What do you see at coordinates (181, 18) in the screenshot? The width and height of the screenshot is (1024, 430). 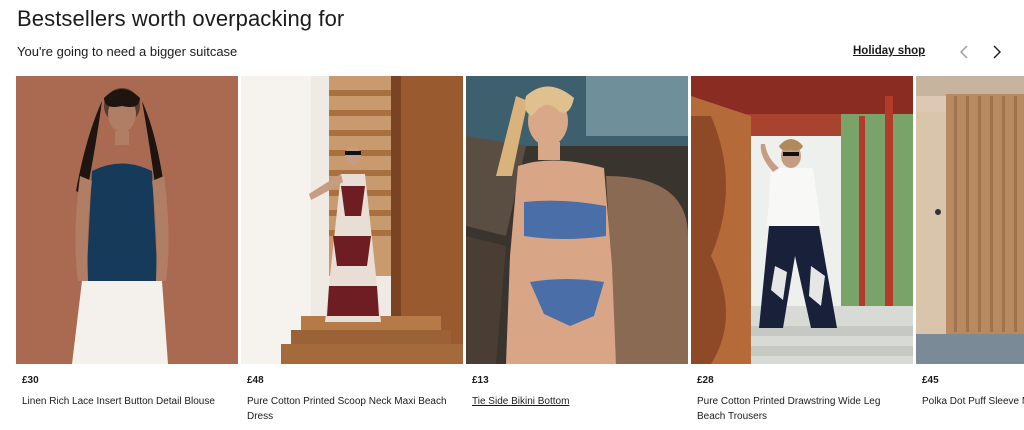 I see `section-title: Bestsellers worth overpacking for` at bounding box center [181, 18].